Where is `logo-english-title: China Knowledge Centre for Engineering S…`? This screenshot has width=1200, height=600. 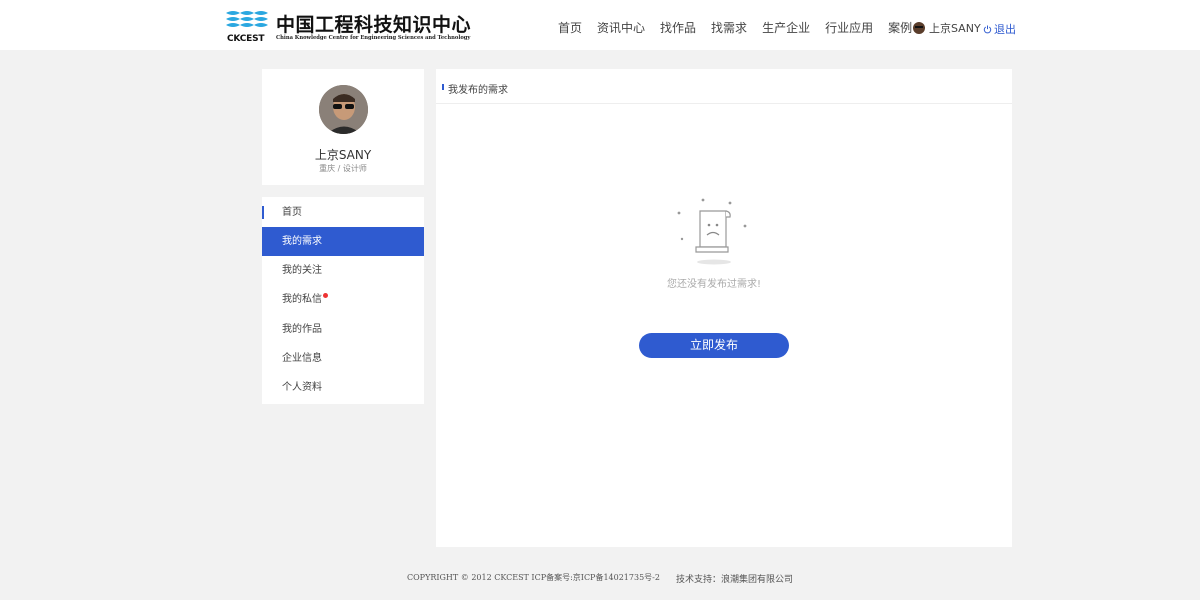 logo-english-title: China Knowledge Centre for Engineering S… is located at coordinates (373, 38).